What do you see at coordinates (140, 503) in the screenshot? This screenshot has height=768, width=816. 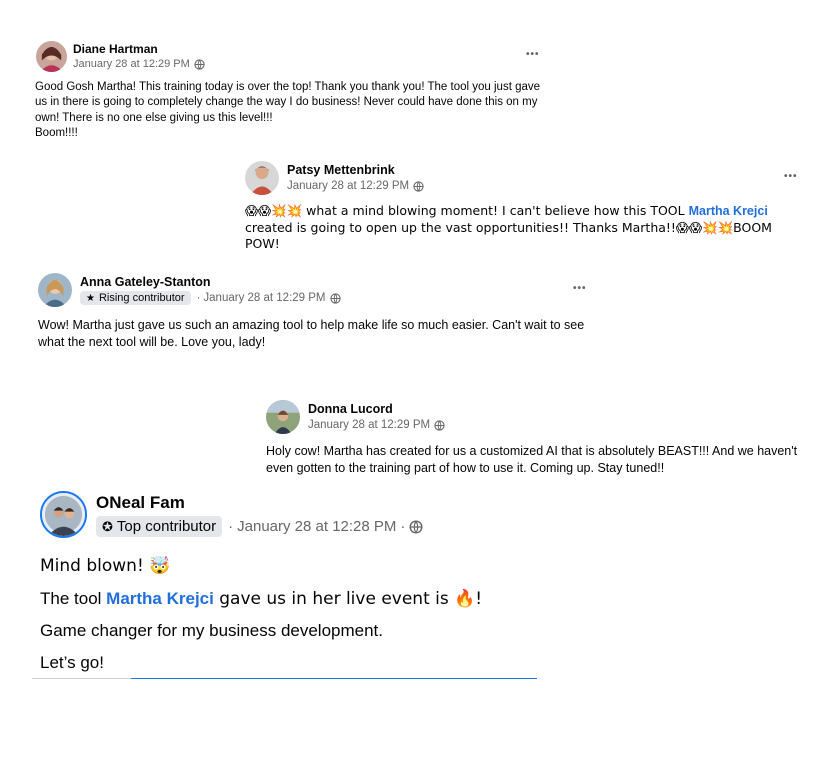 I see `author-name: ONeal Fam` at bounding box center [140, 503].